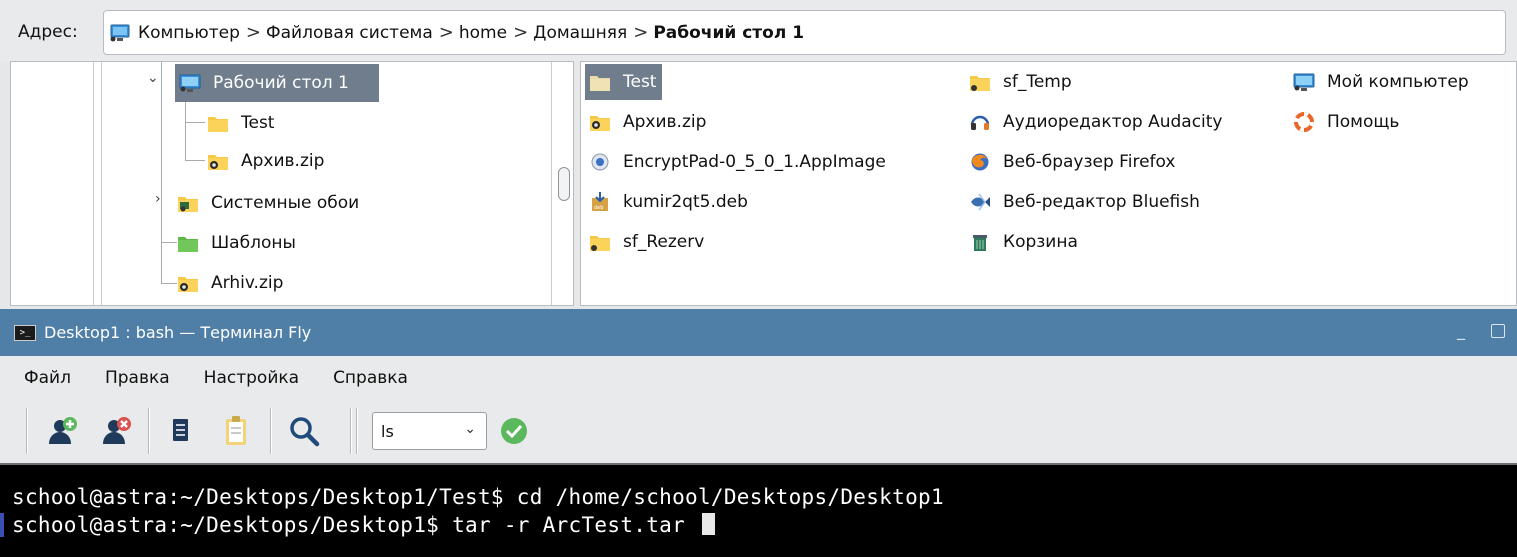  I want to click on new-session-icon, so click(63, 430).